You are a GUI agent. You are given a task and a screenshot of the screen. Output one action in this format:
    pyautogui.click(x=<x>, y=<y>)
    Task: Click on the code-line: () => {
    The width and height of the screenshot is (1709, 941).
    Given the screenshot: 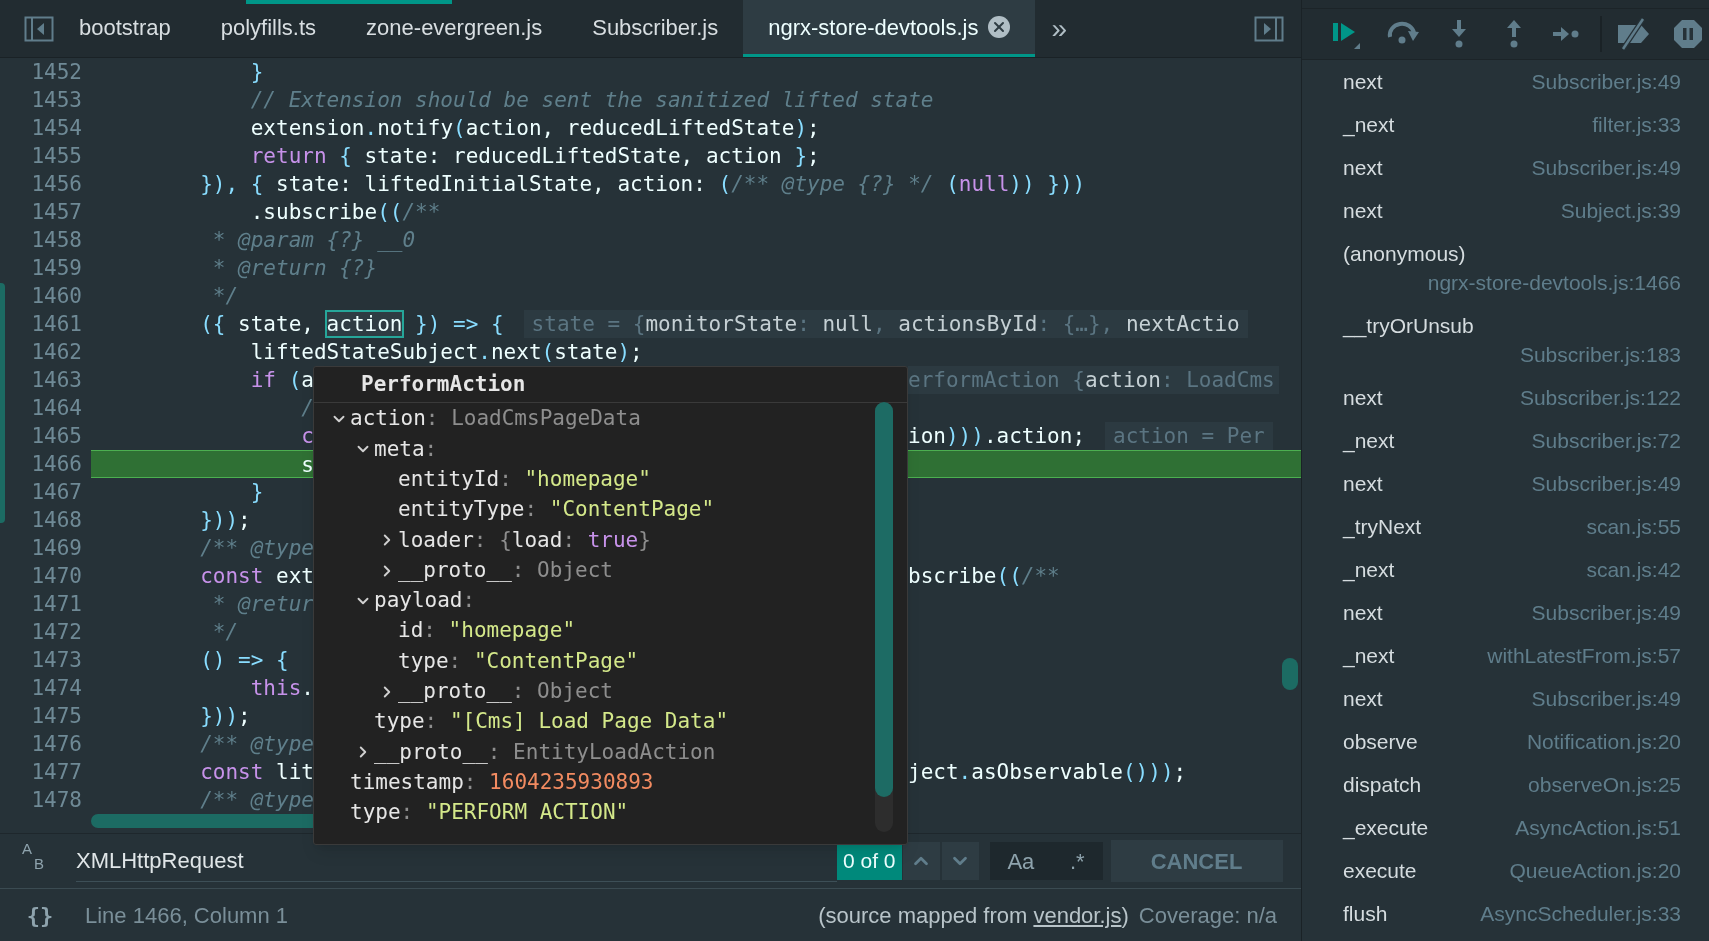 What is the action you would take?
    pyautogui.click(x=244, y=660)
    